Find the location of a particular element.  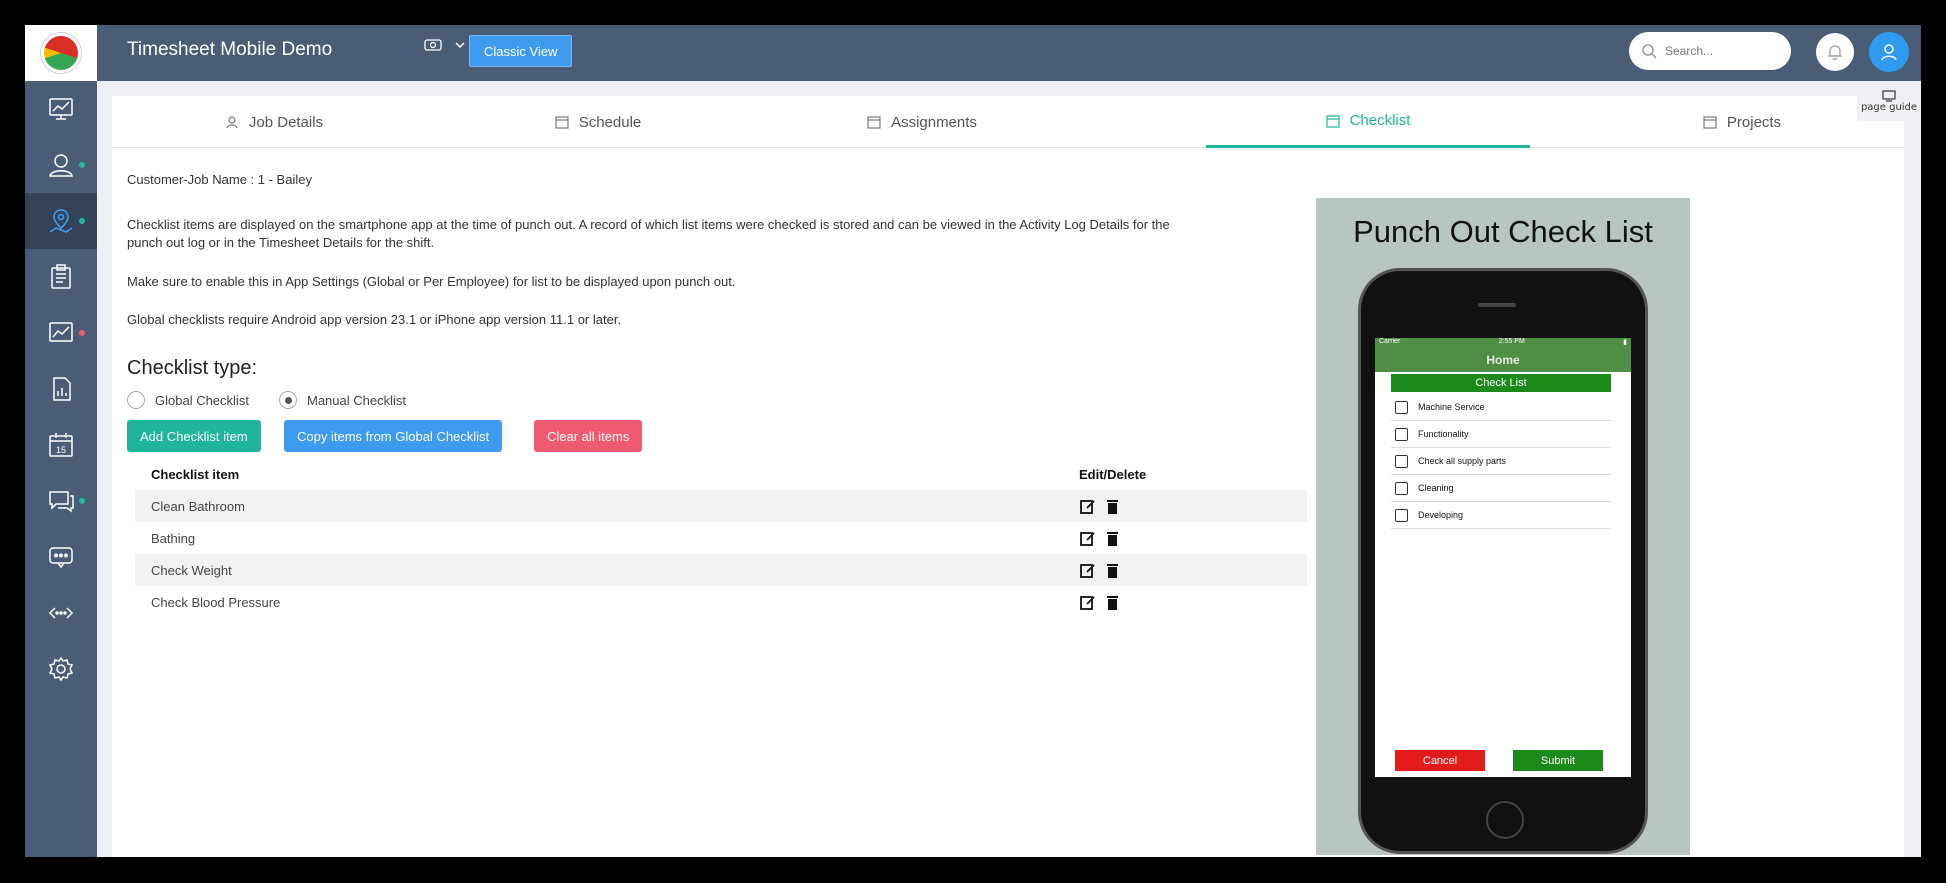

radio-manual-checklist: Manual Checklist is located at coordinates (342, 400).